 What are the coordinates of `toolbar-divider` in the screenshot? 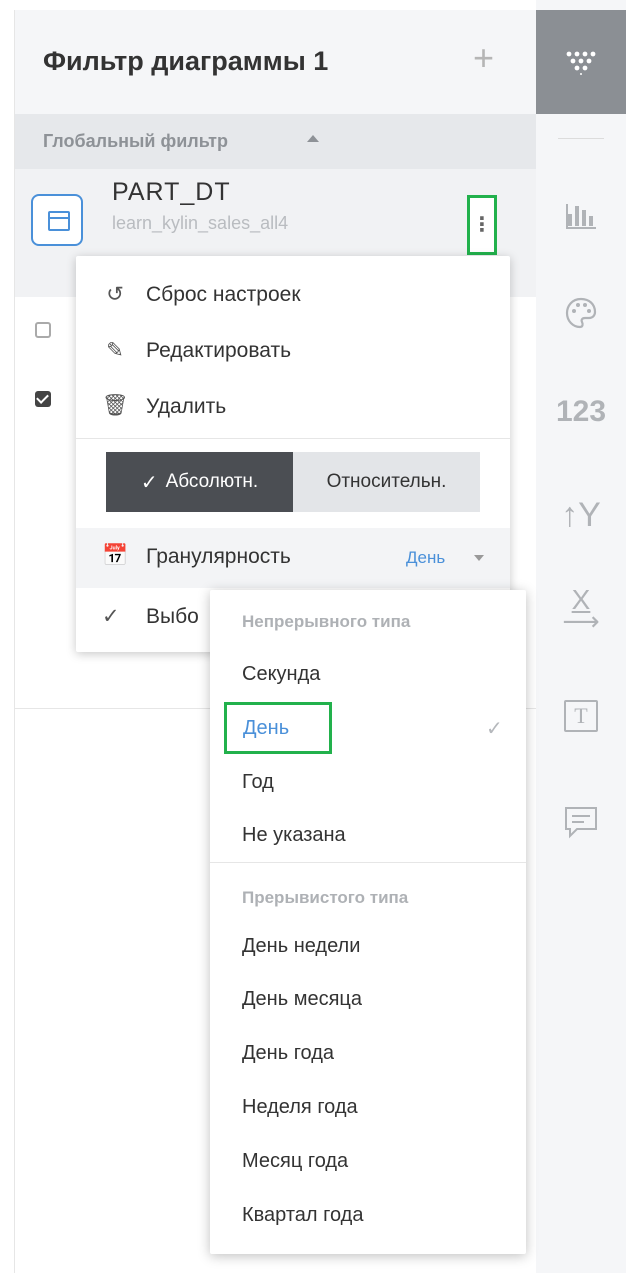 It's located at (581, 138).